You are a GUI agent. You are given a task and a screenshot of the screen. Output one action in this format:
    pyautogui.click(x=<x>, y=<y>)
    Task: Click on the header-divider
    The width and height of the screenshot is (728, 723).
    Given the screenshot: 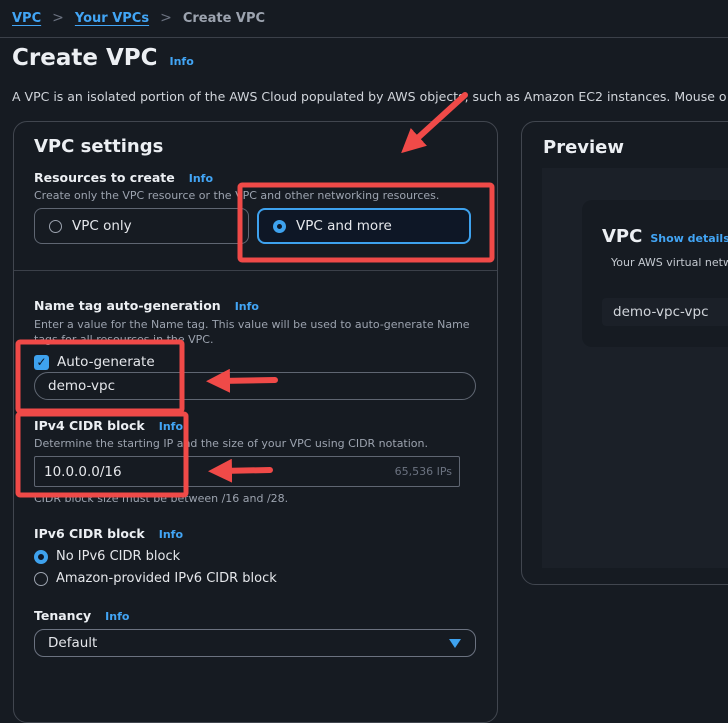 What is the action you would take?
    pyautogui.click(x=364, y=37)
    